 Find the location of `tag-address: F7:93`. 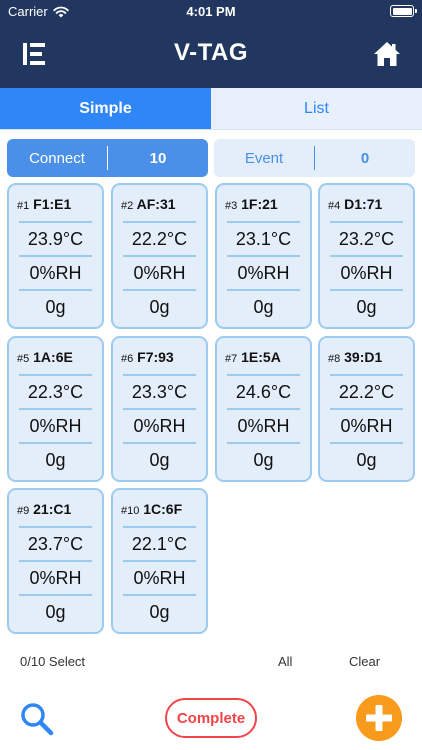

tag-address: F7:93 is located at coordinates (155, 357).